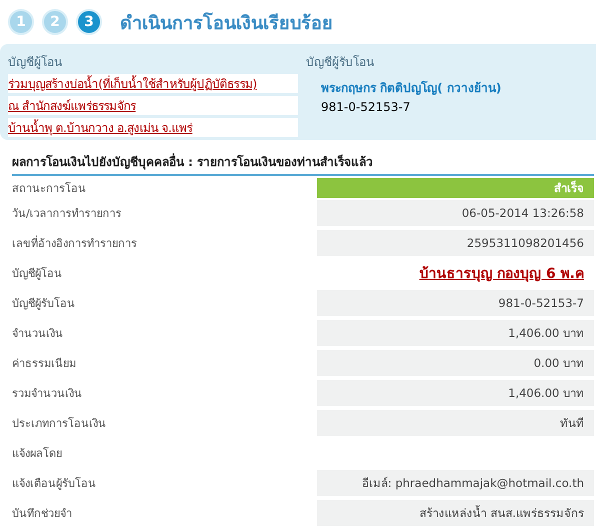  I want to click on field-label: รวมจำนวนเงิน, so click(47, 394).